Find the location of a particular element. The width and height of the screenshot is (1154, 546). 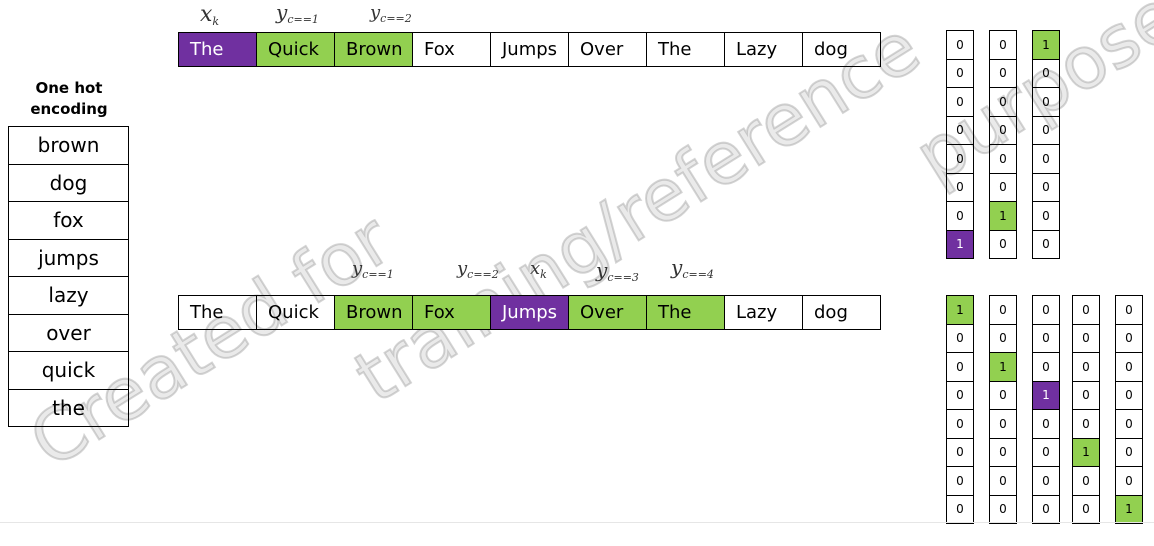

vocab-word: brown is located at coordinates (68, 145).